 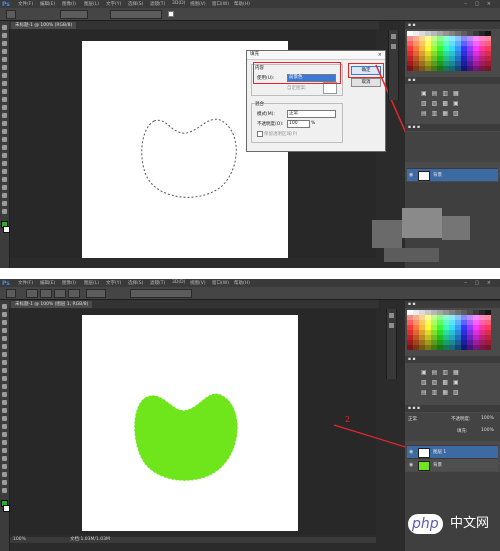 What do you see at coordinates (91, 283) in the screenshot?
I see `menu-layer: 图层(L)` at bounding box center [91, 283].